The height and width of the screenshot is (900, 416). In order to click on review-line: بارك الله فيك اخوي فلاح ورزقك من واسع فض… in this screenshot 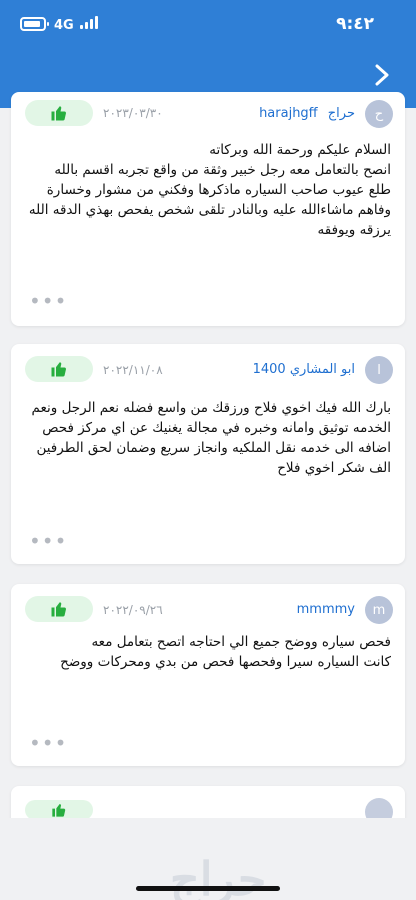, I will do `click(211, 408)`.